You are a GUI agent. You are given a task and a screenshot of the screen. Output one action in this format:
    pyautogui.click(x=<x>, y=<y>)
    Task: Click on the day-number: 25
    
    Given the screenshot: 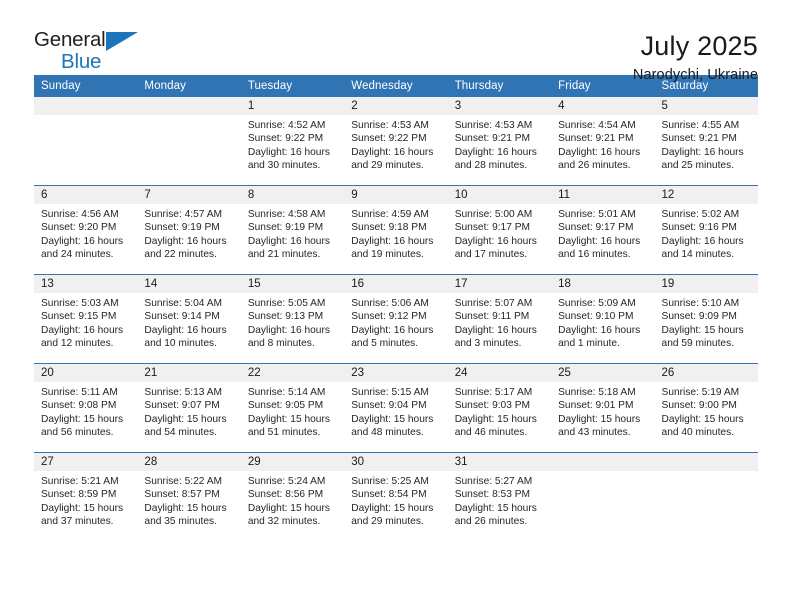 What is the action you would take?
    pyautogui.click(x=603, y=373)
    